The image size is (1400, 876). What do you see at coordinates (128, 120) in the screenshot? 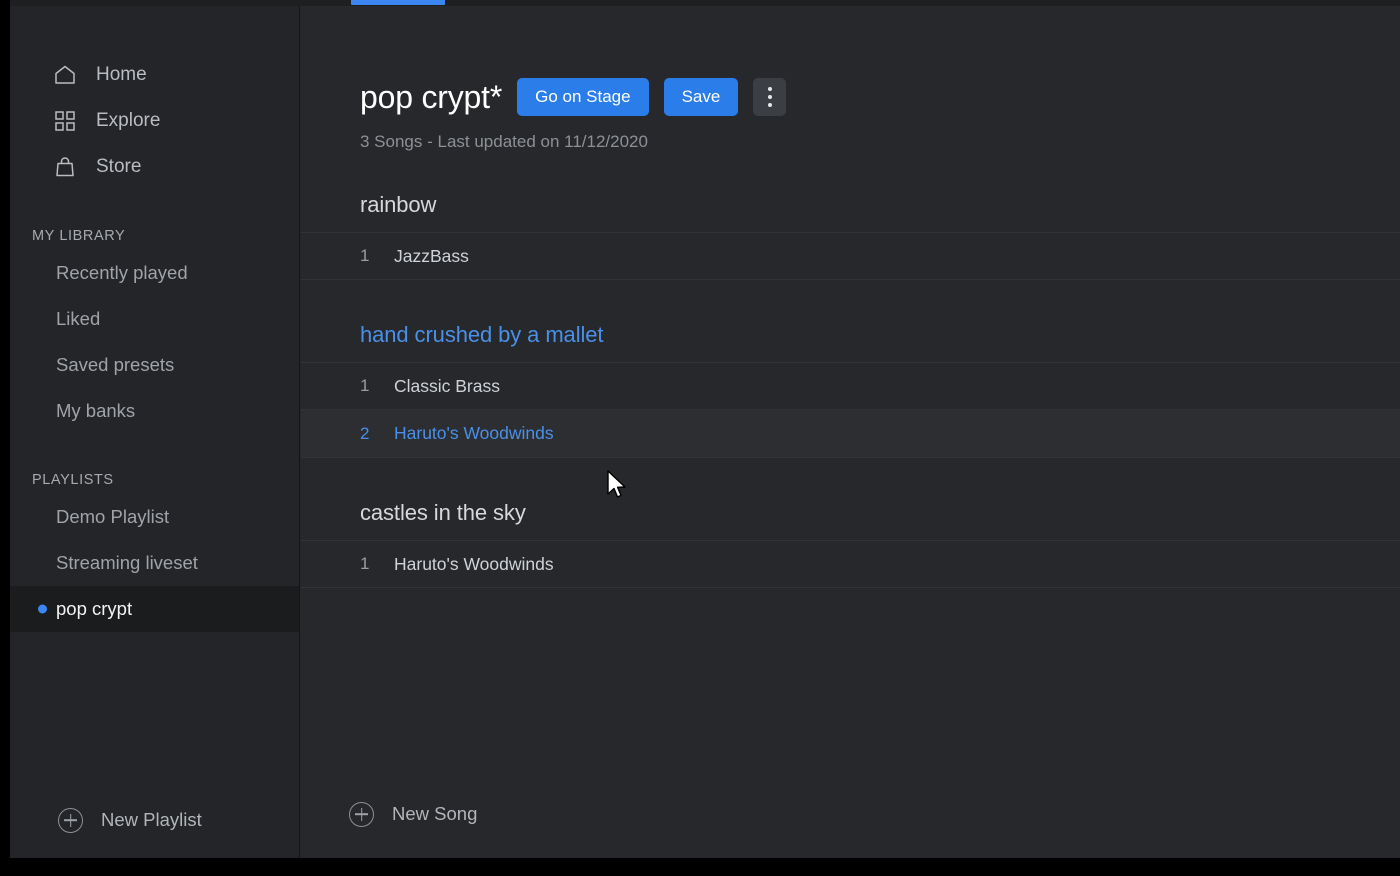
I see `sidebar-item-label-explore: Explore` at bounding box center [128, 120].